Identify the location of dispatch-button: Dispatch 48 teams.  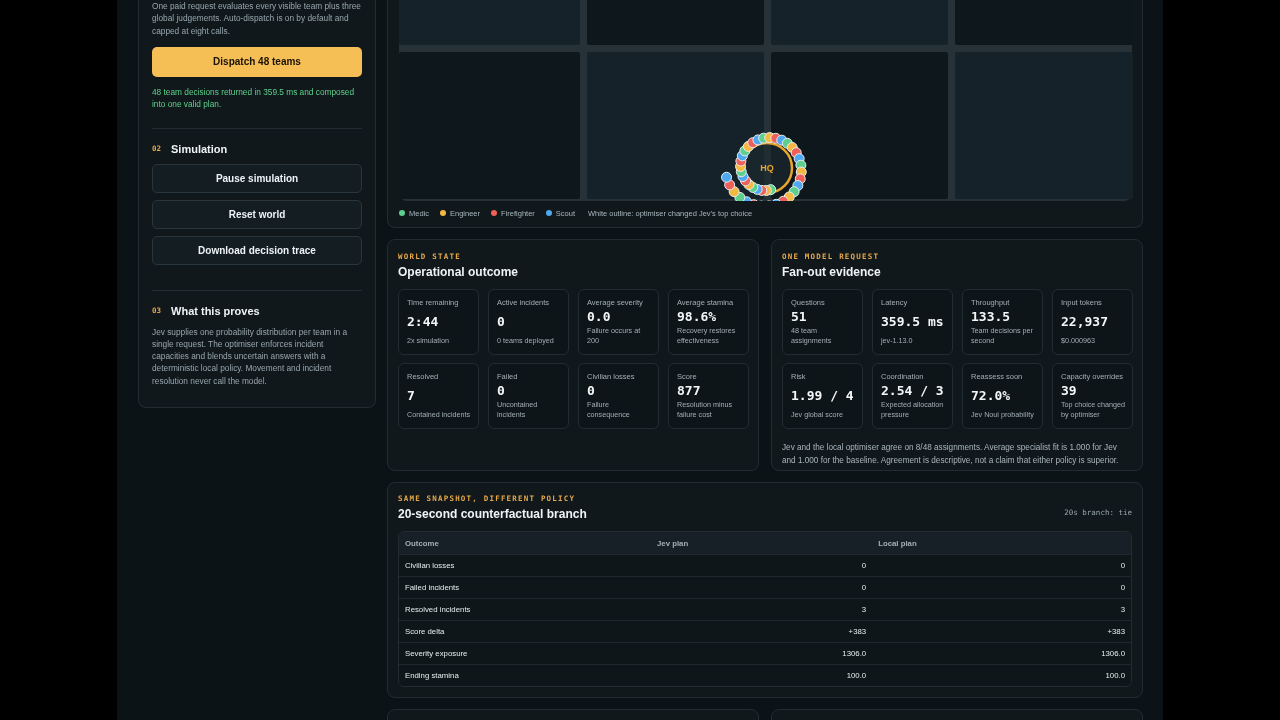
(257, 61).